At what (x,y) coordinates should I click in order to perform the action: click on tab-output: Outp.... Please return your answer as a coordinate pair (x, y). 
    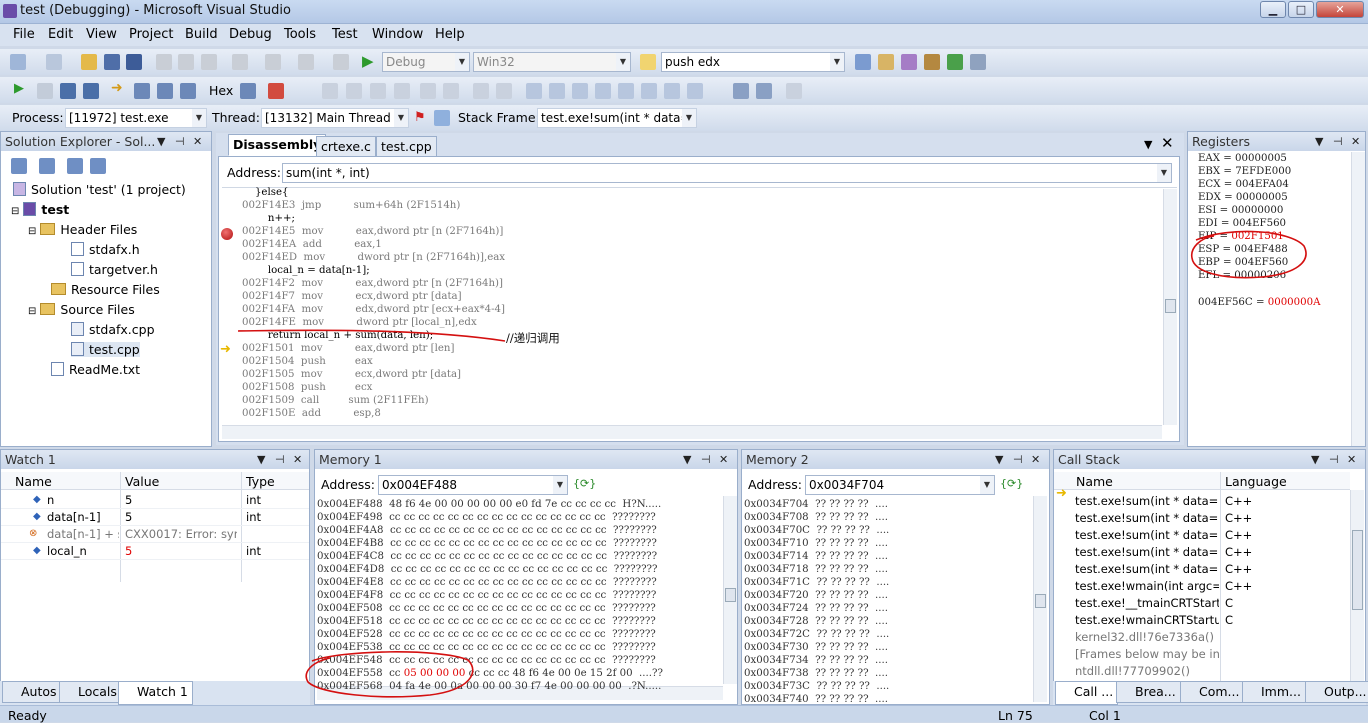
    Looking at the image, I should click on (1336, 692).